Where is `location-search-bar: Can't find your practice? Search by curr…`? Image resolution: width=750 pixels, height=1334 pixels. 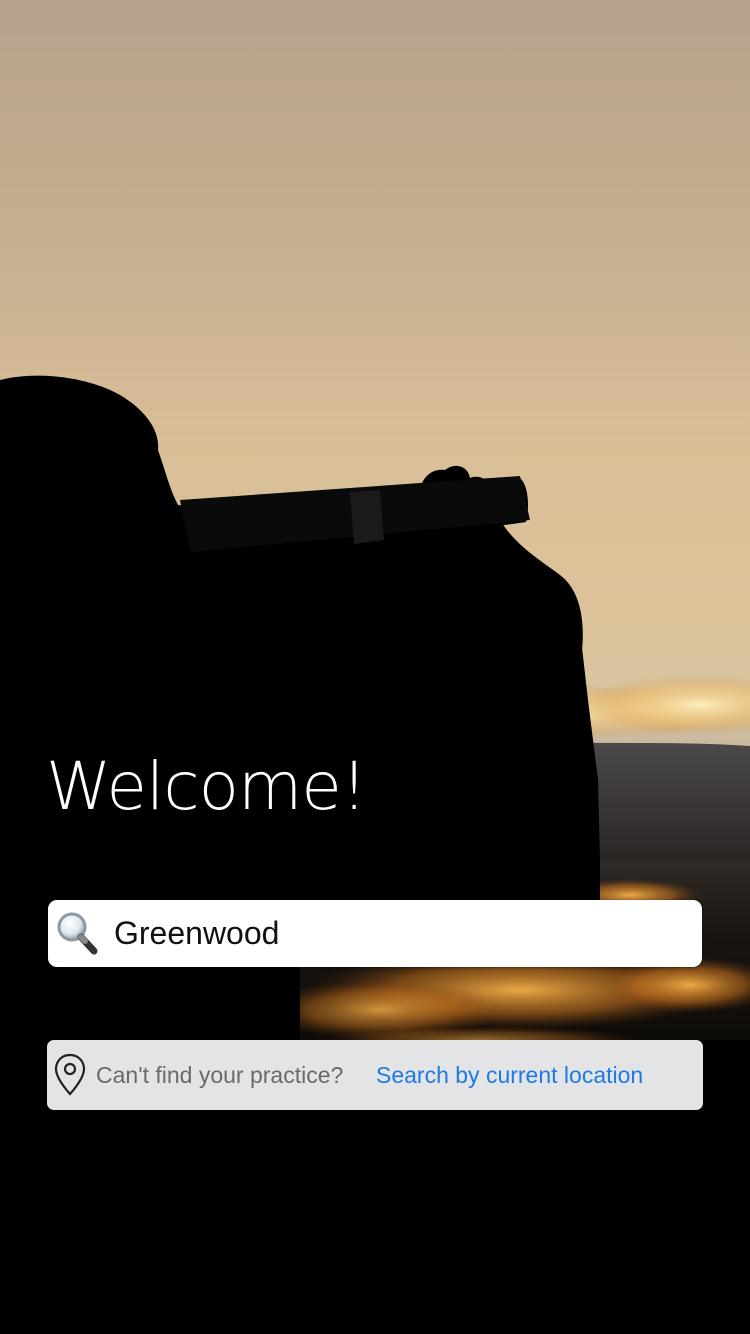
location-search-bar: Can't find your practice? Search by curr… is located at coordinates (375, 1075).